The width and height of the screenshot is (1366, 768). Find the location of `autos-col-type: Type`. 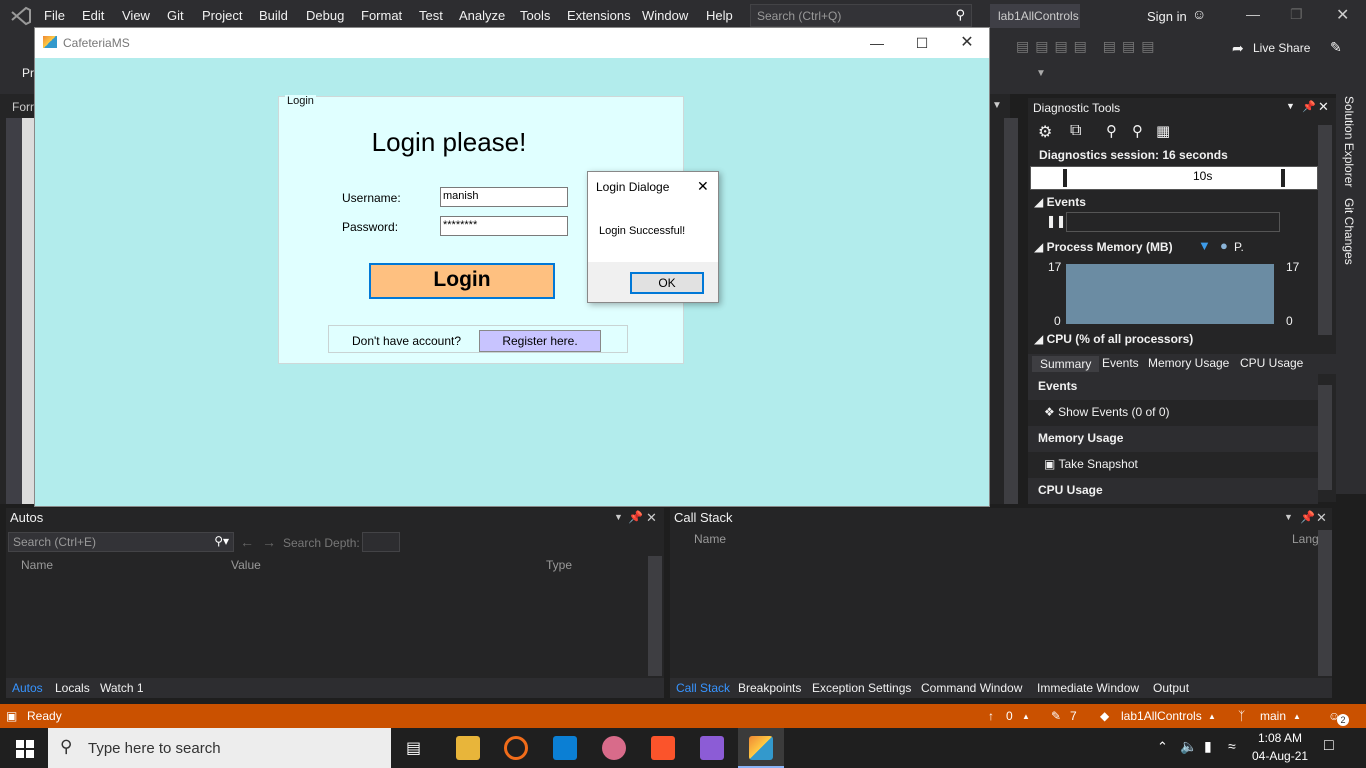

autos-col-type: Type is located at coordinates (559, 565).